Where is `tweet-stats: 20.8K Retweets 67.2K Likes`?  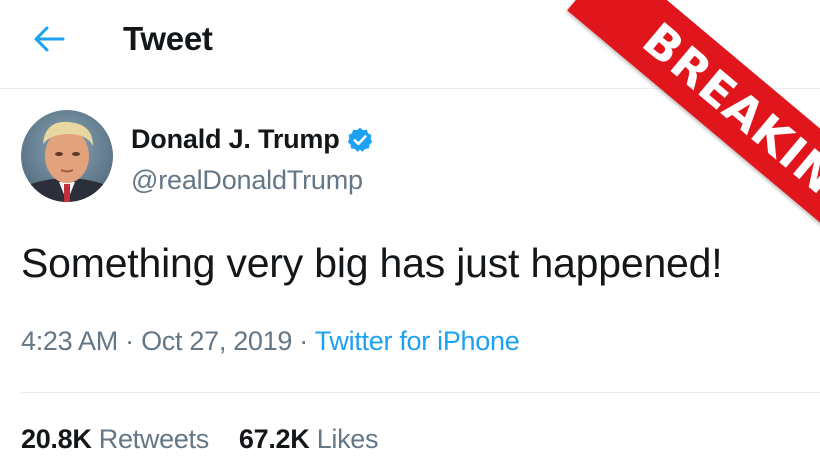 tweet-stats: 20.8K Retweets 67.2K Likes is located at coordinates (200, 439).